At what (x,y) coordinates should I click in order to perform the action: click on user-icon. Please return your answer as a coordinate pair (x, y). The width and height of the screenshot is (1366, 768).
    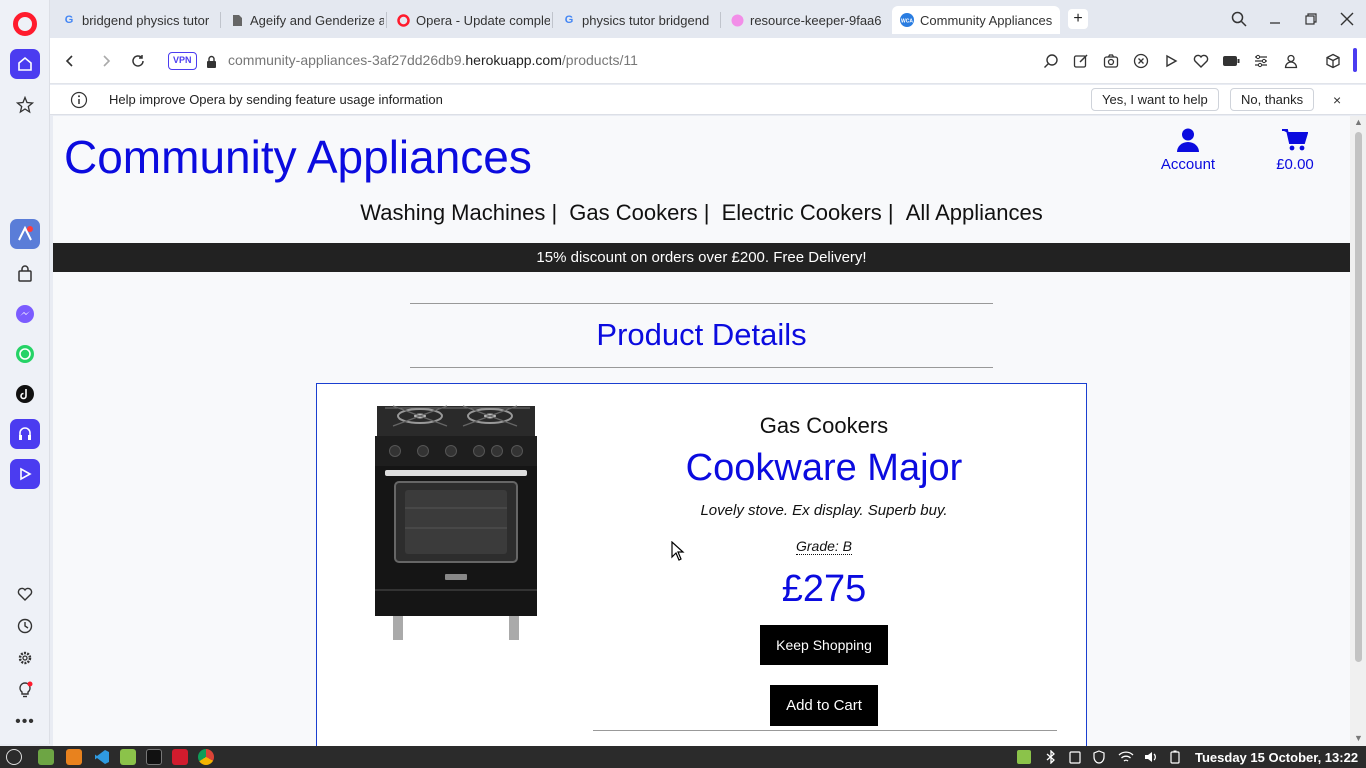
    Looking at the image, I should click on (1188, 140).